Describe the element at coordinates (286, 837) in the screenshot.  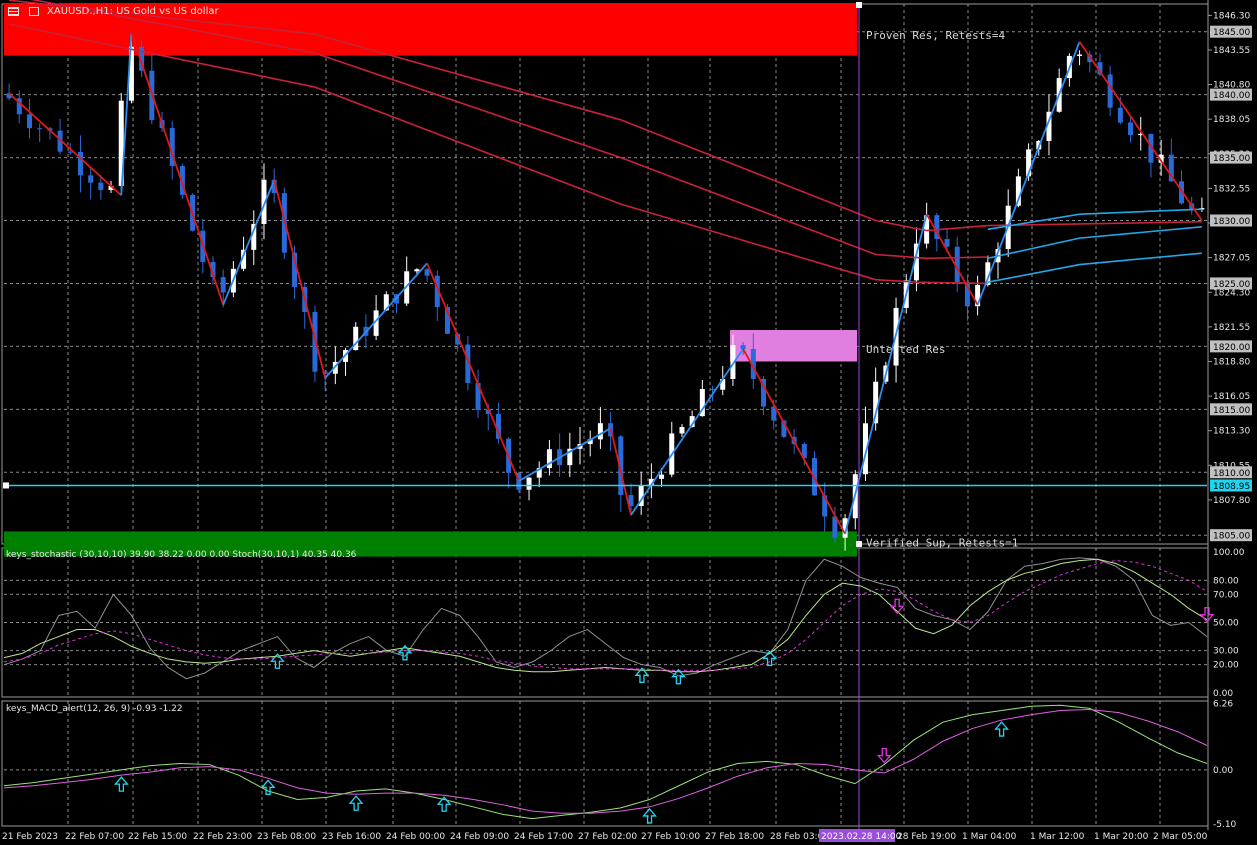
I see `time-axis-label: 23 Feb 08:00` at that location.